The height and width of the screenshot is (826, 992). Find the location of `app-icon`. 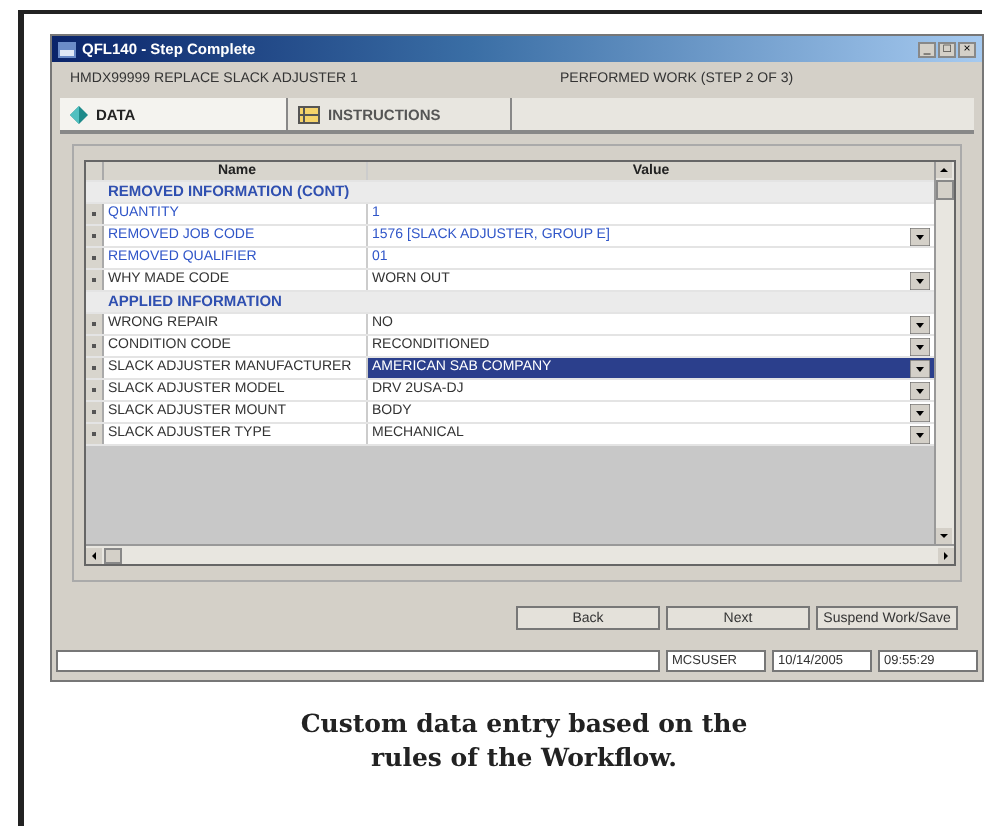

app-icon is located at coordinates (67, 49).